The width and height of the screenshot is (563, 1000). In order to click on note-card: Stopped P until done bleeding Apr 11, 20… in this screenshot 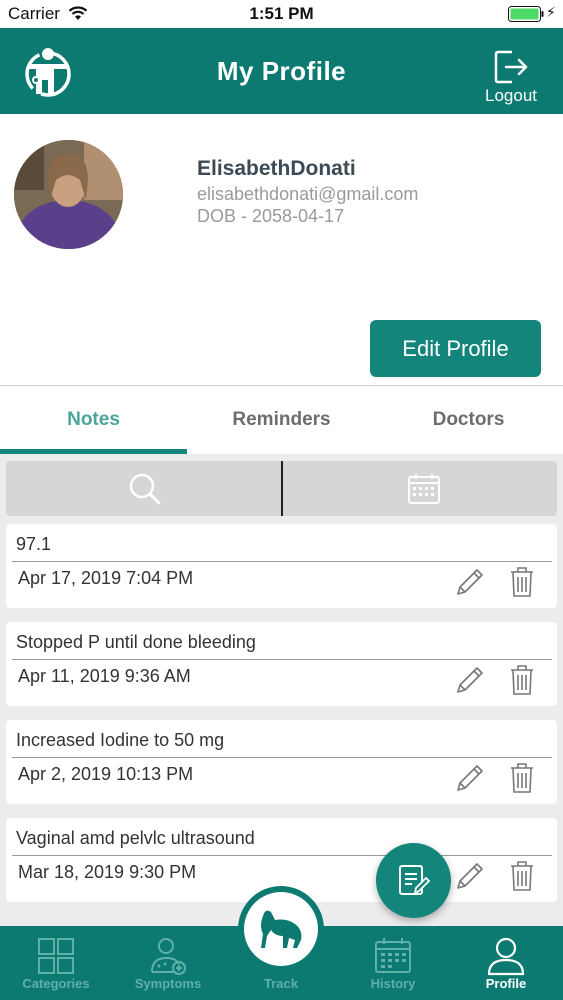, I will do `click(281, 664)`.